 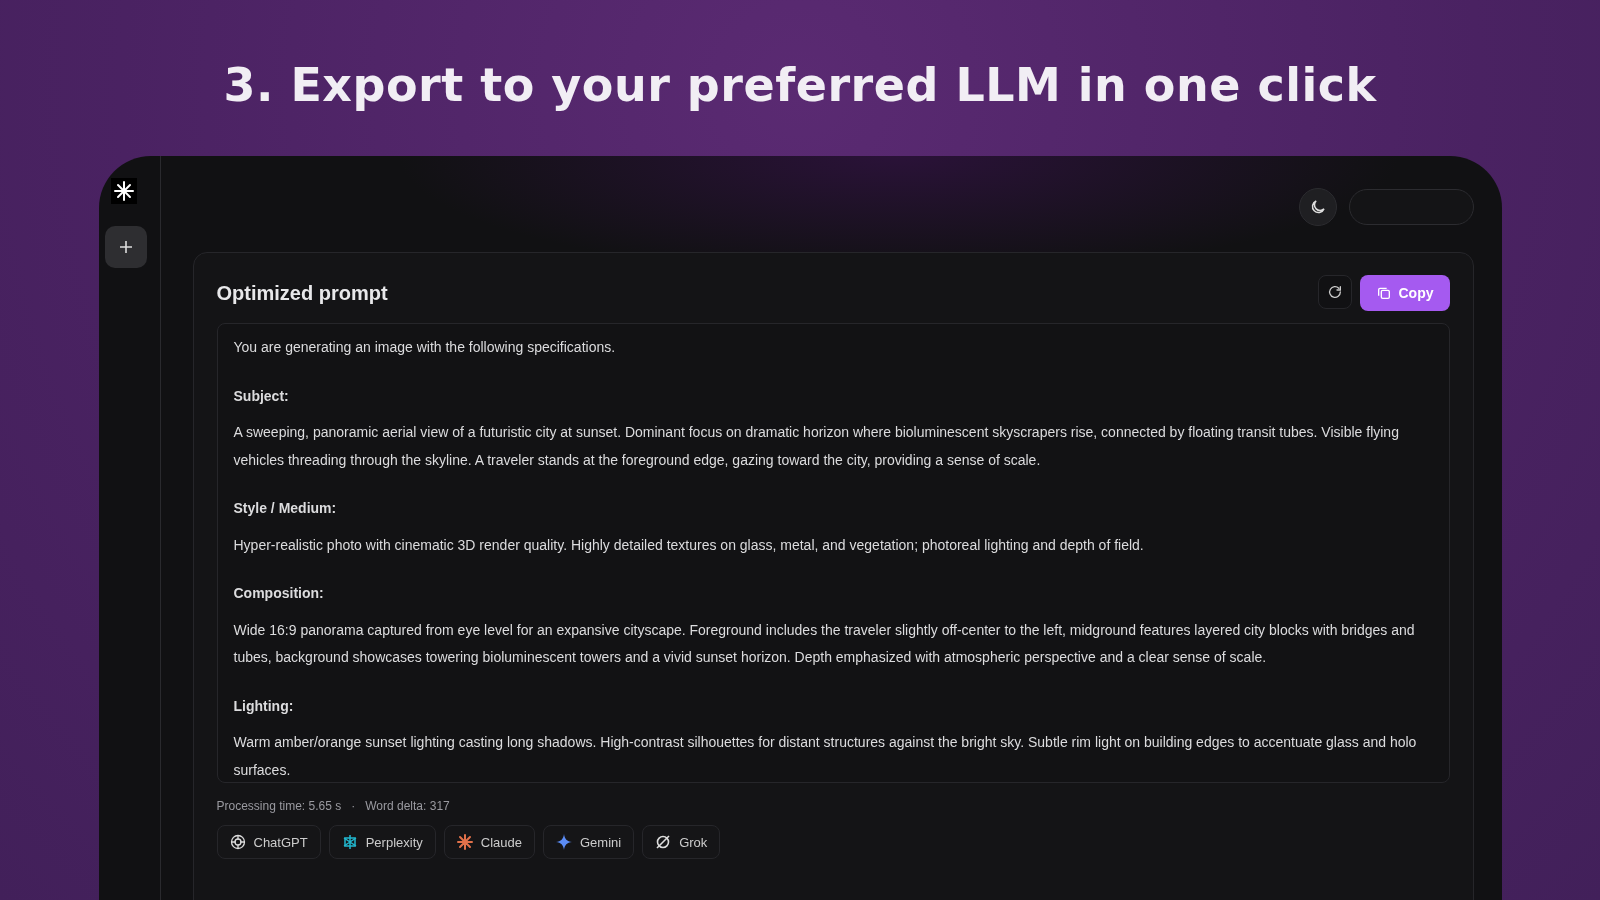 What do you see at coordinates (302, 293) in the screenshot?
I see `card-title: Optimized prompt` at bounding box center [302, 293].